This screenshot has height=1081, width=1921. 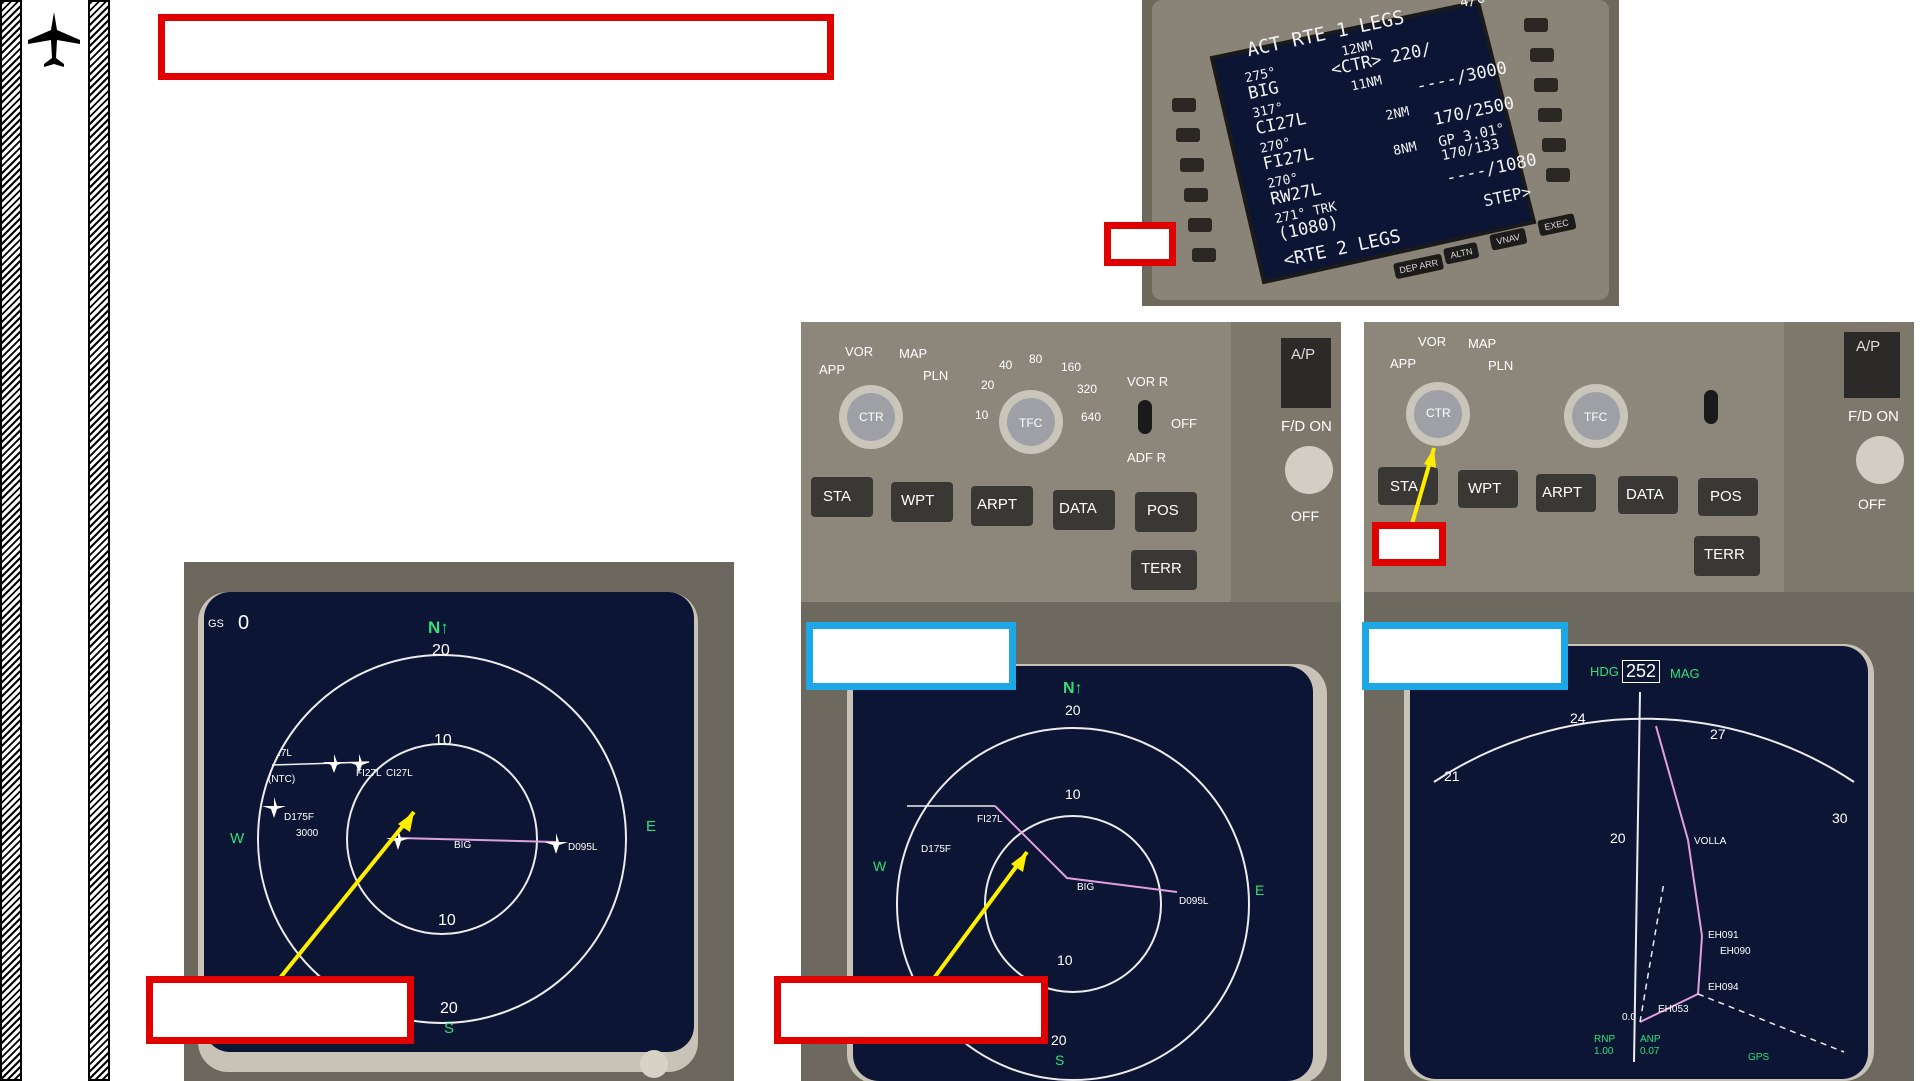 I want to click on map-efis-fd-off-label: OFF, so click(x=1872, y=504).